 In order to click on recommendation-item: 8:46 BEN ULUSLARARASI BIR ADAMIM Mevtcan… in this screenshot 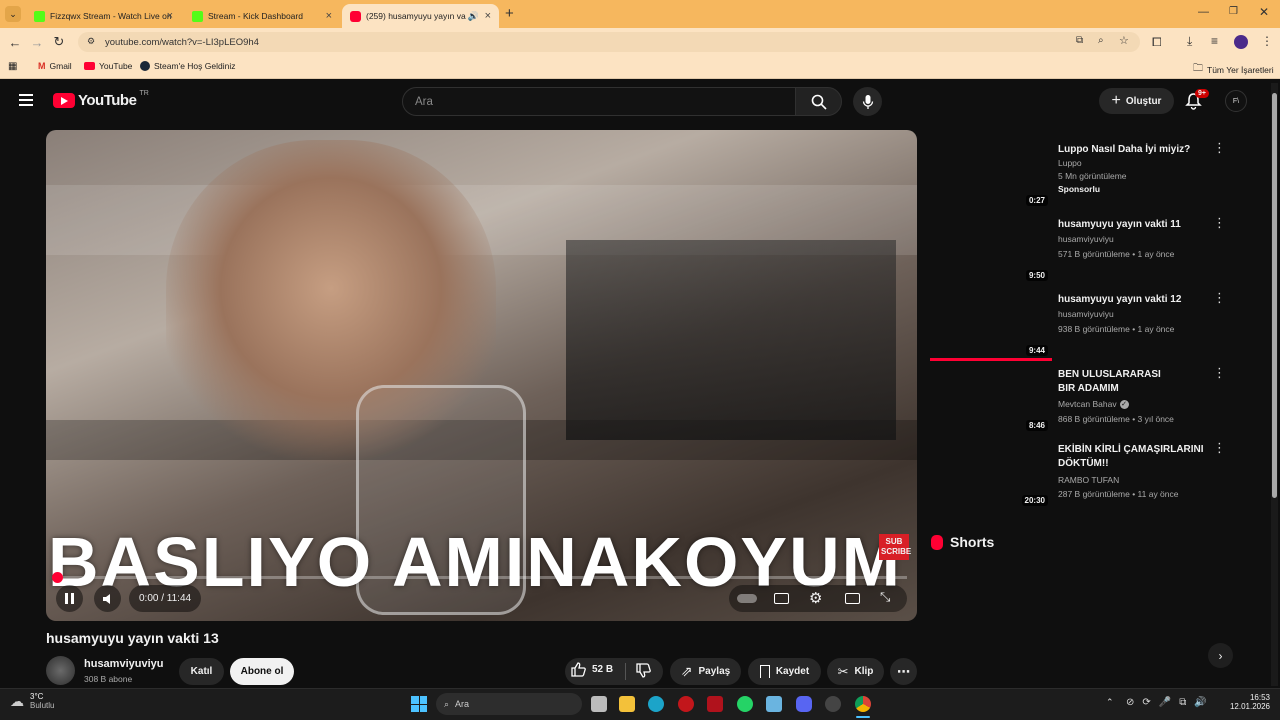, I will do `click(1095, 402)`.